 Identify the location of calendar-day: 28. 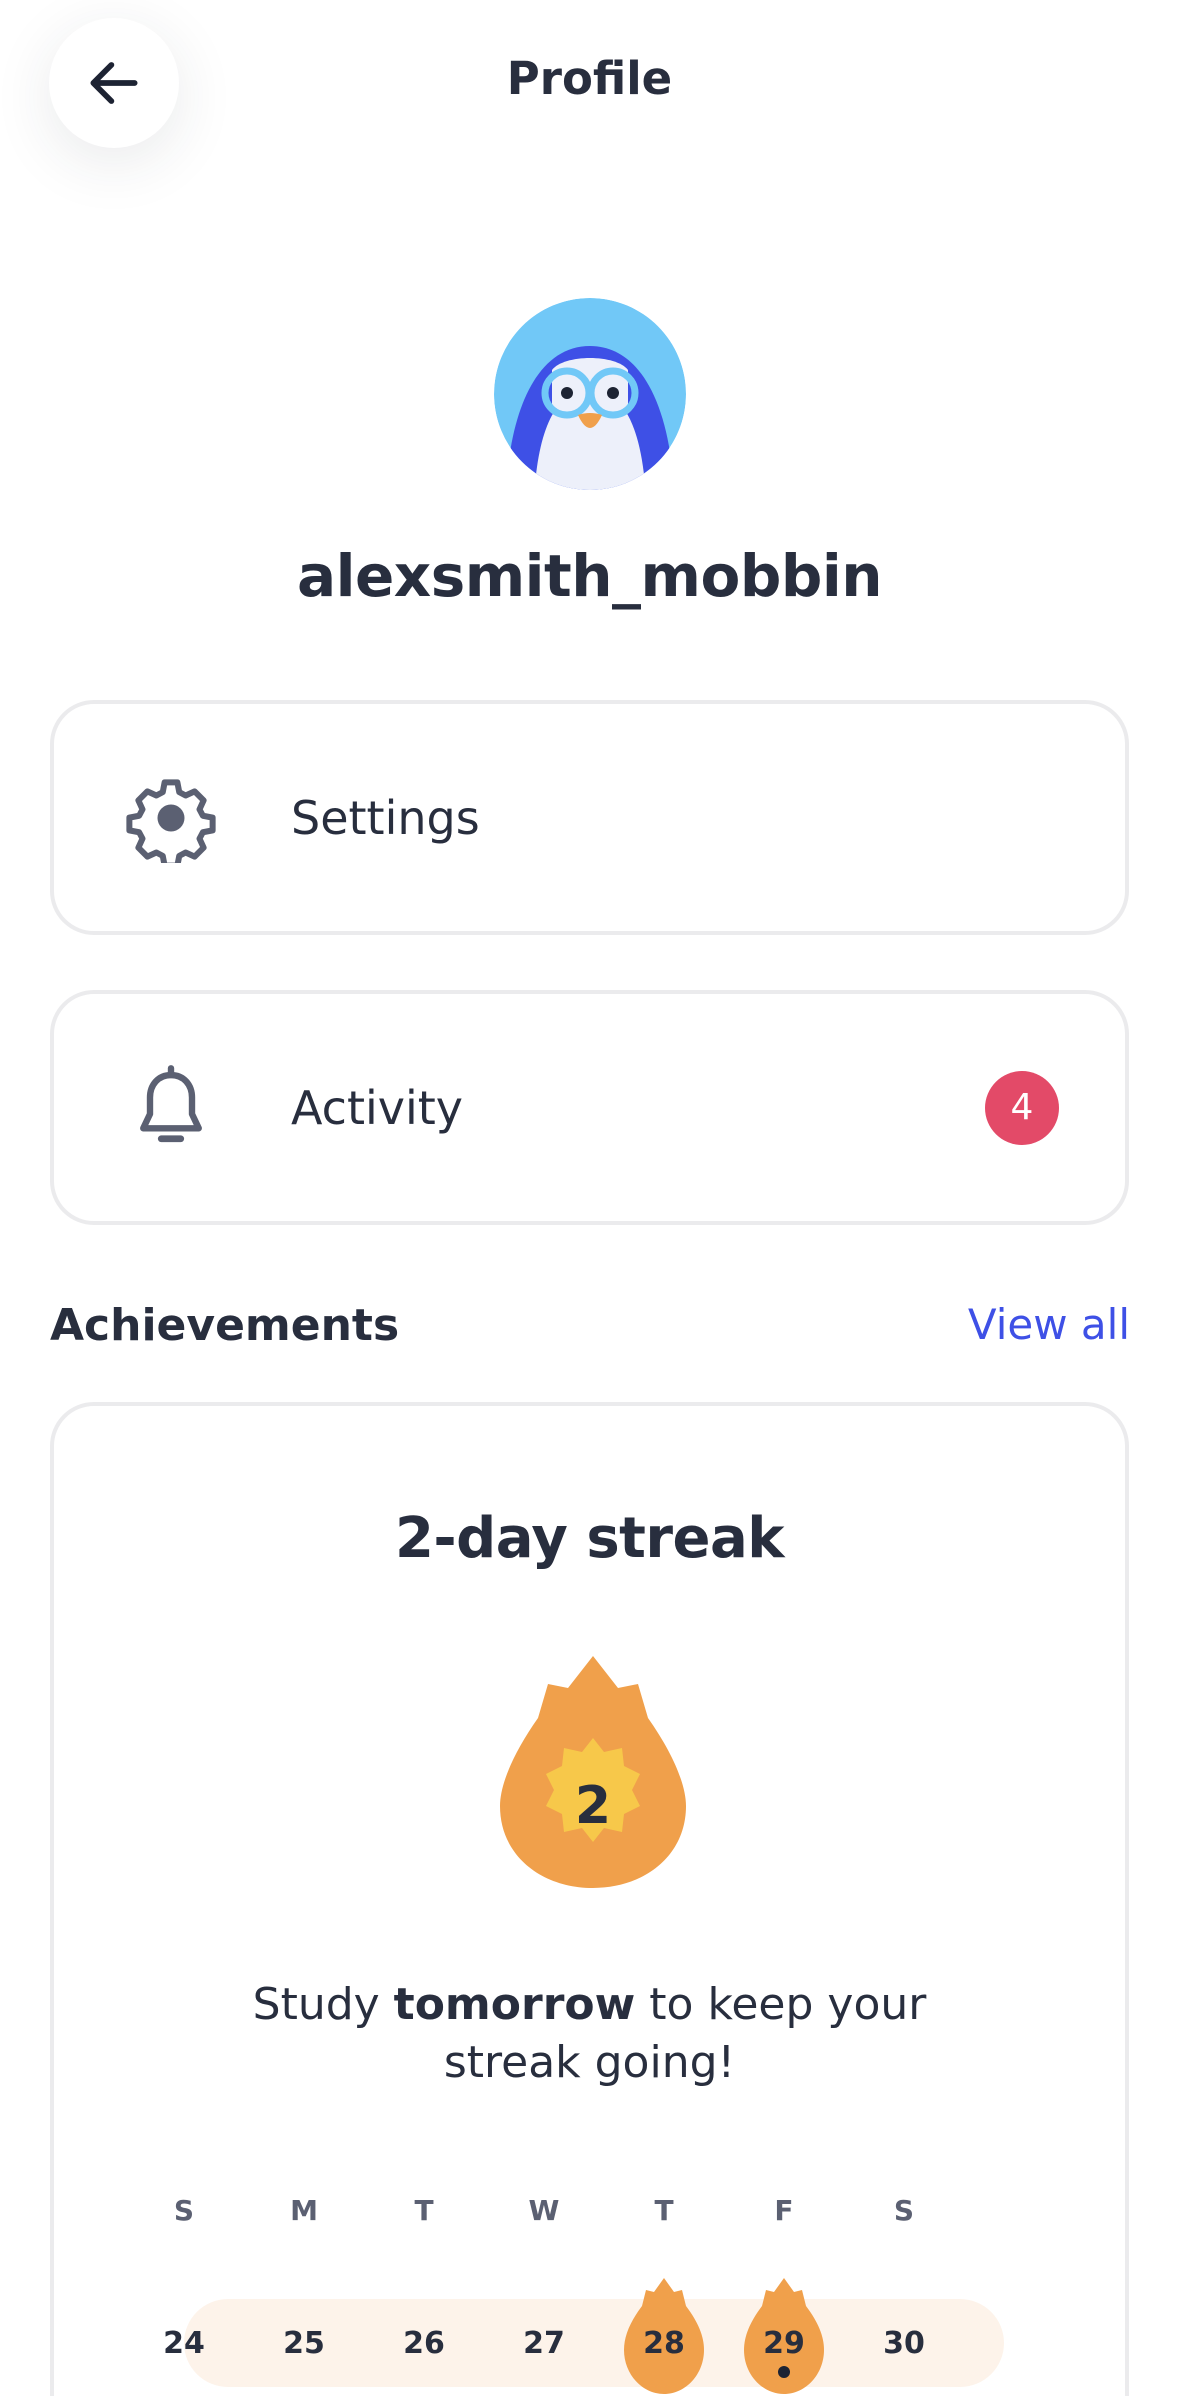
(664, 2343).